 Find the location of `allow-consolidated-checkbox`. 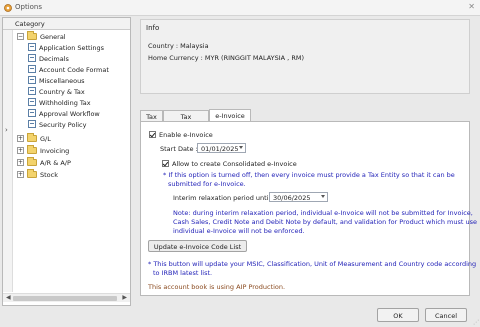

allow-consolidated-checkbox is located at coordinates (165, 163).